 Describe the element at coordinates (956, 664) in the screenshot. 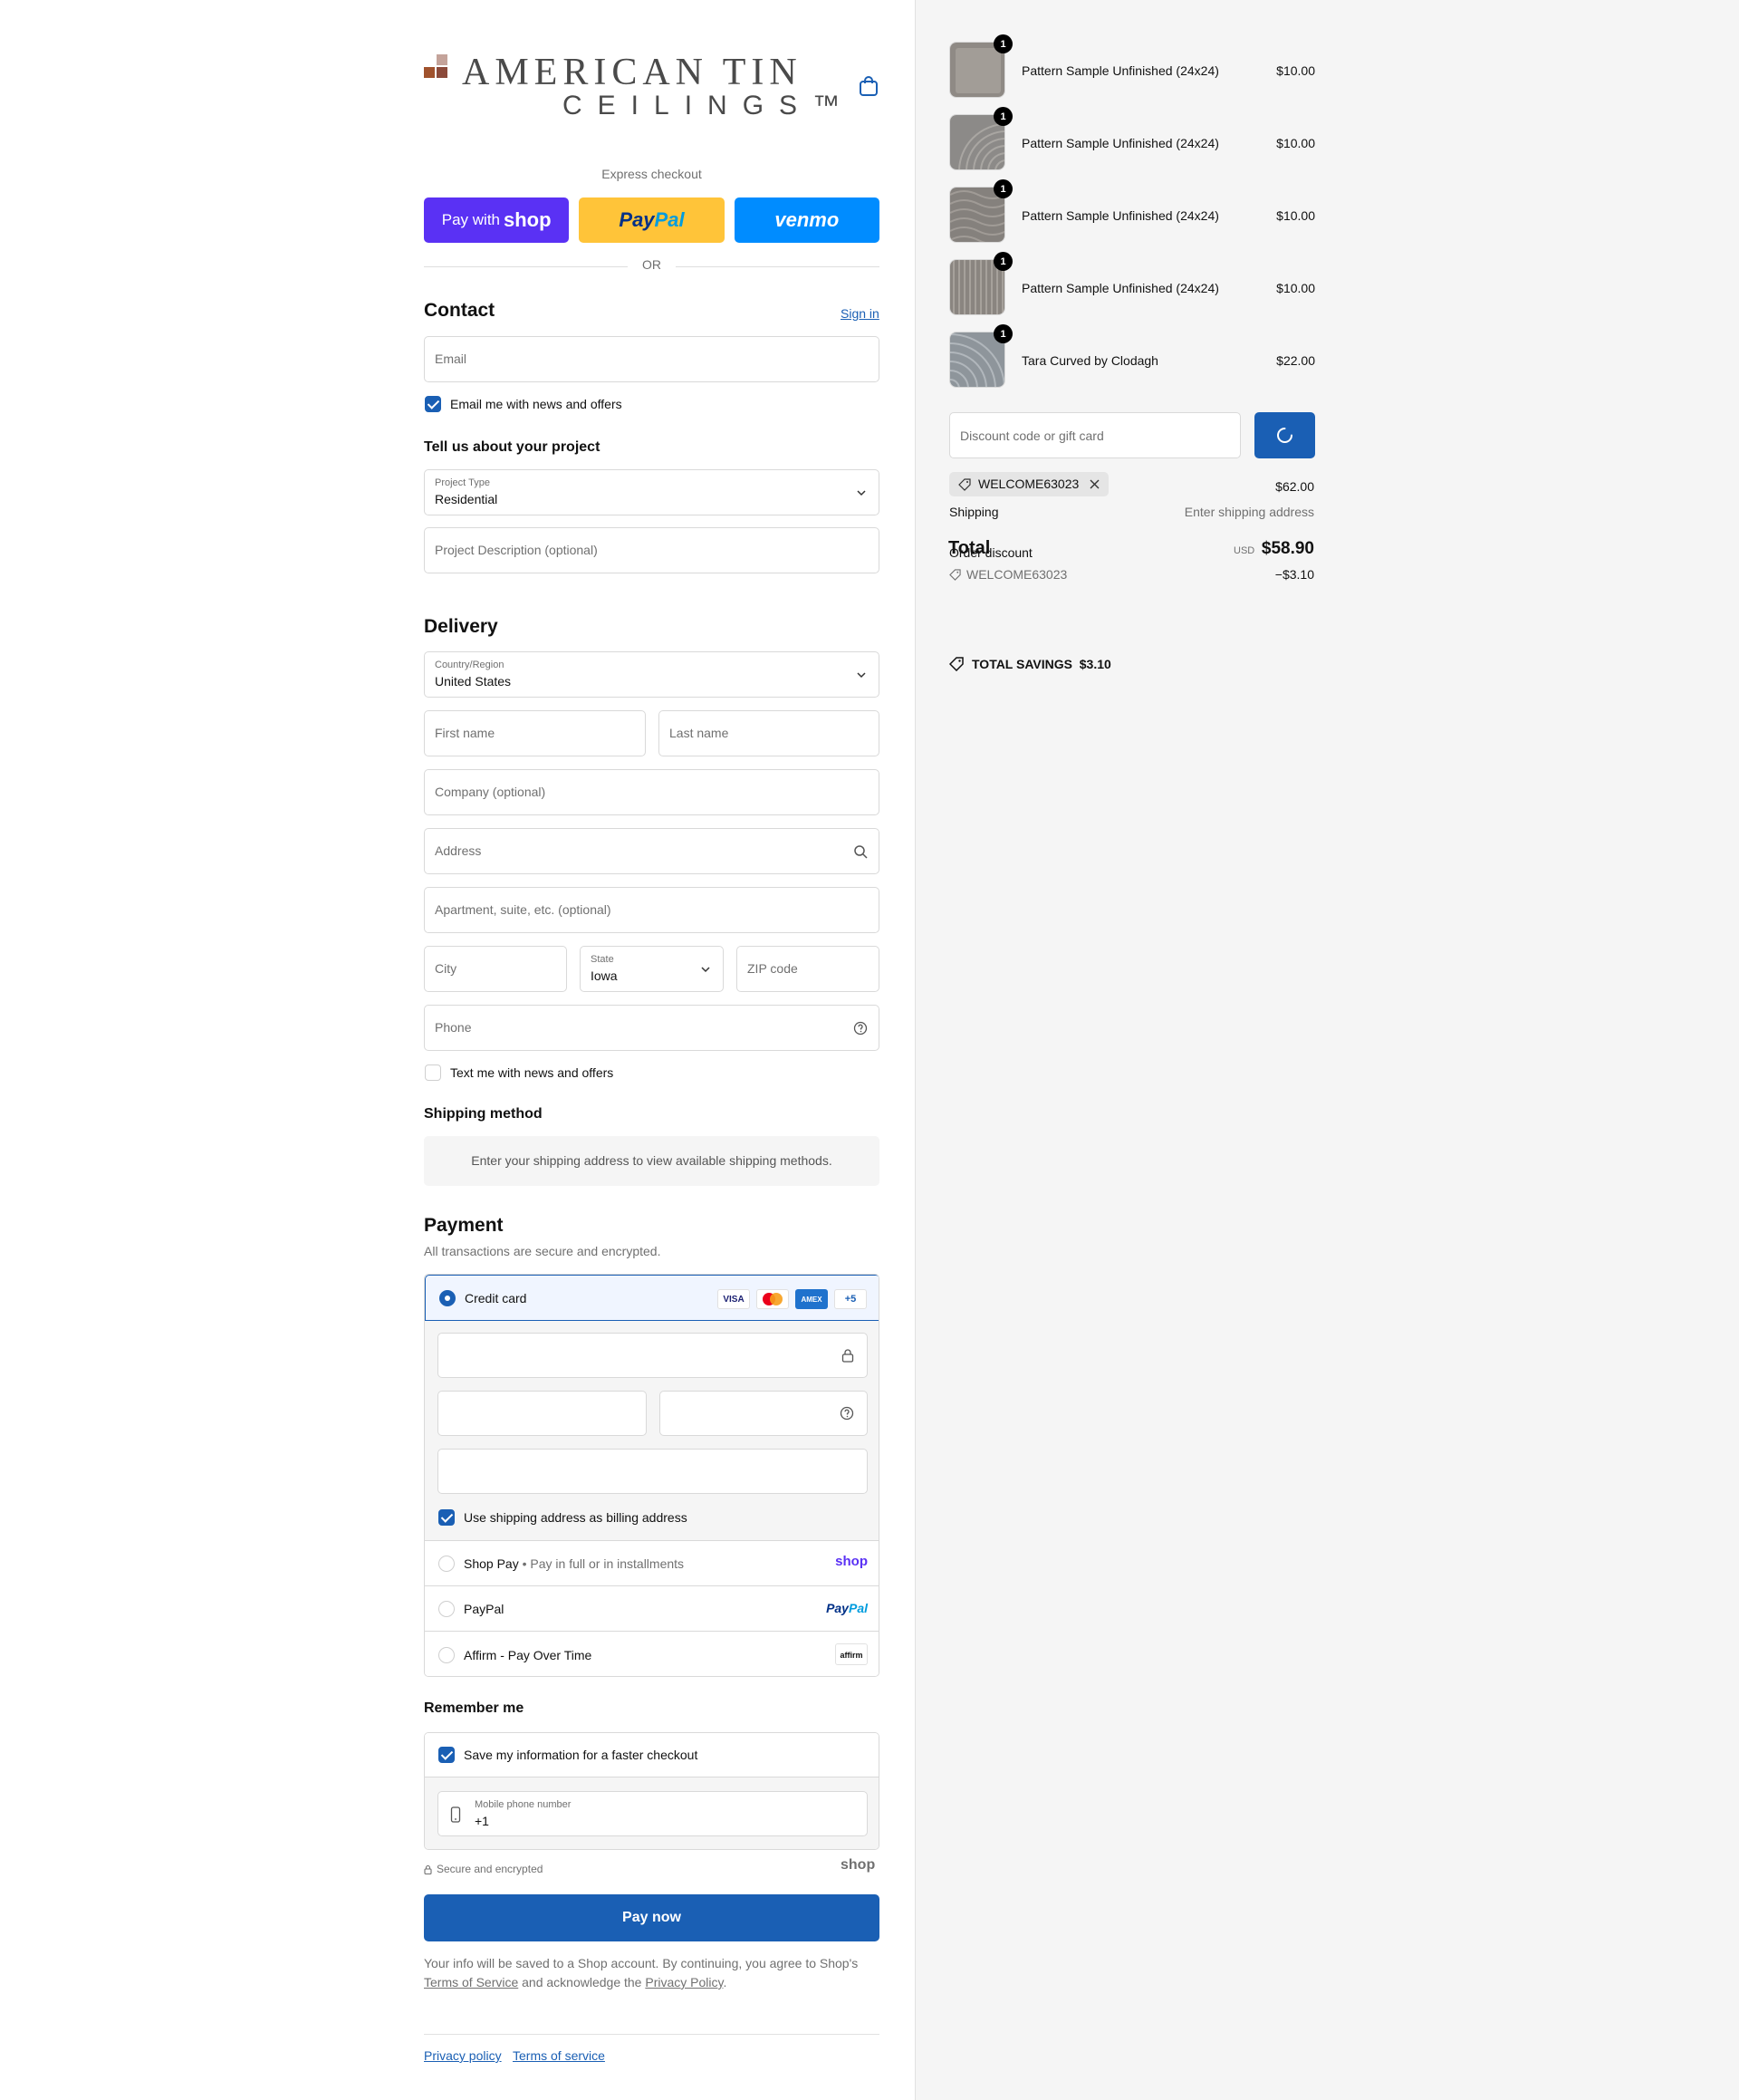

I see `savings-tag-icon` at that location.